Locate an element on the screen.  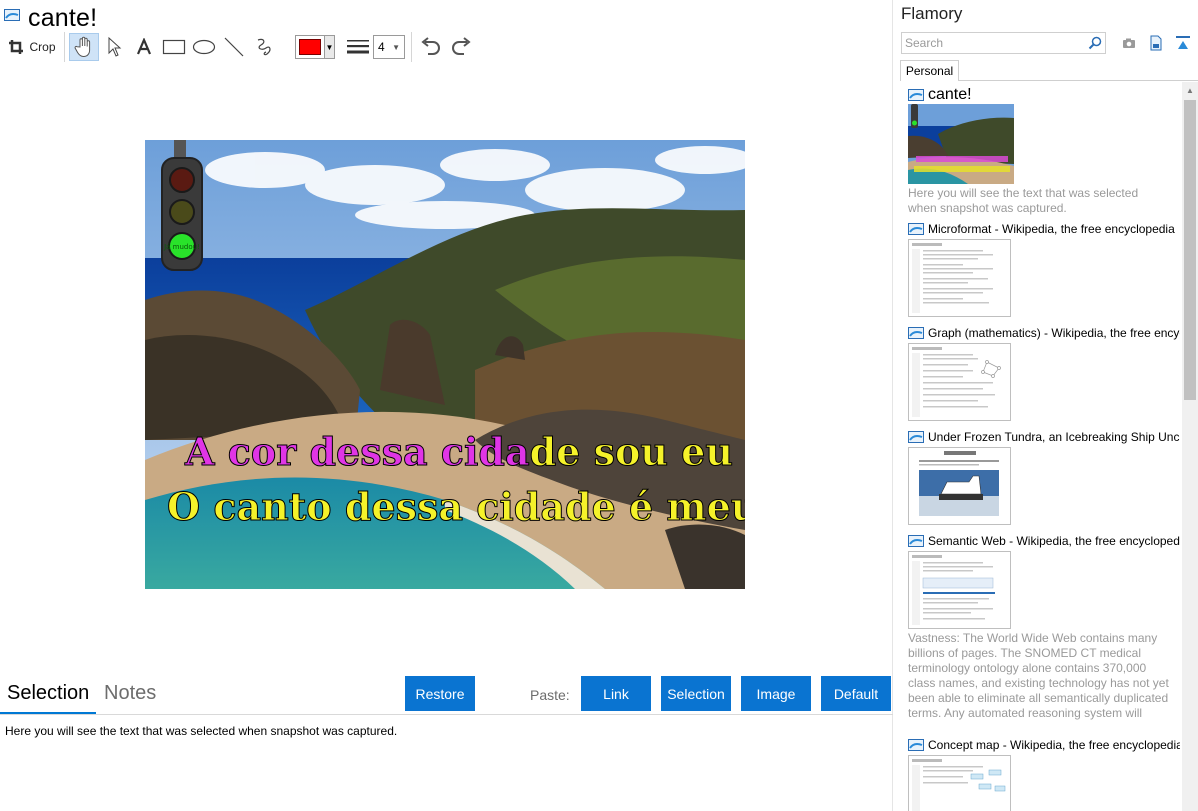
chevron-up-icon: ▲ is located at coordinates (1190, 90).